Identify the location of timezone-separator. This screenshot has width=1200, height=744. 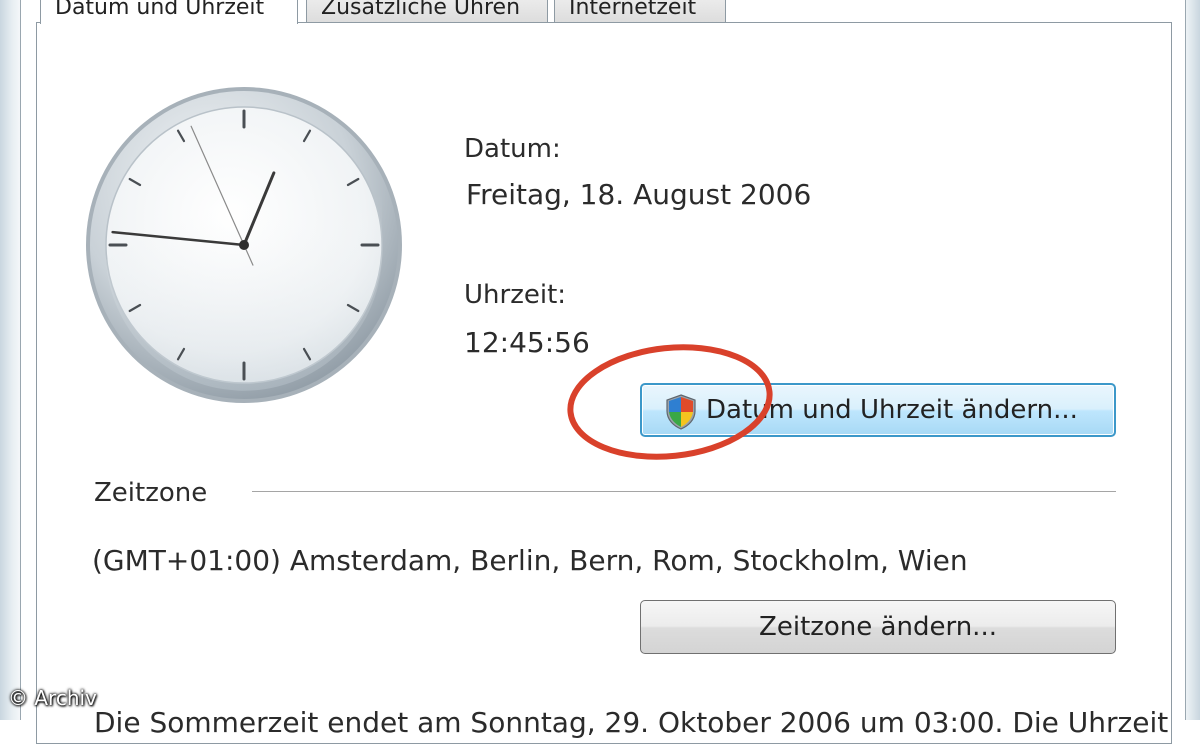
(684, 491).